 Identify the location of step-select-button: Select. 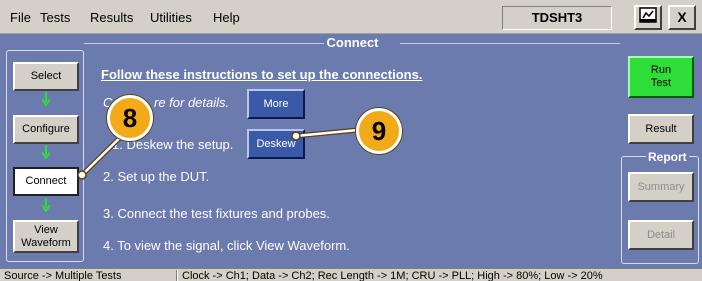
(46, 76).